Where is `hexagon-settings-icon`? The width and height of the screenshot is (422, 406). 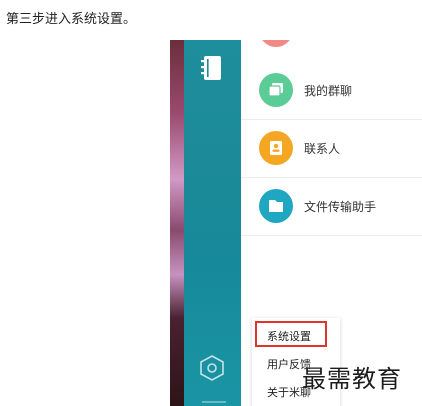
hexagon-settings-icon is located at coordinates (212, 368).